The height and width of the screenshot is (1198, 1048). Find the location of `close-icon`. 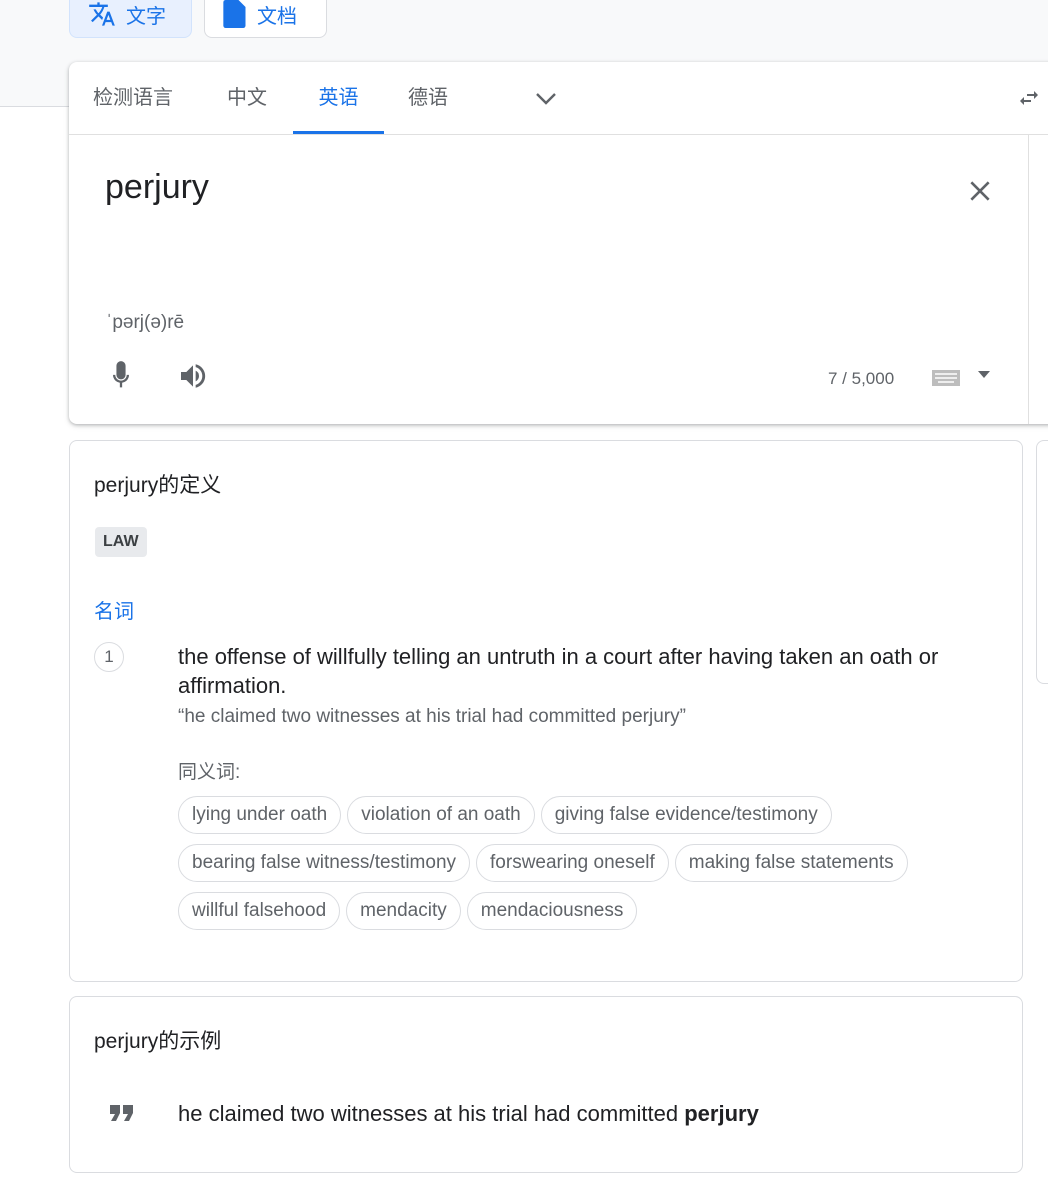

close-icon is located at coordinates (980, 191).